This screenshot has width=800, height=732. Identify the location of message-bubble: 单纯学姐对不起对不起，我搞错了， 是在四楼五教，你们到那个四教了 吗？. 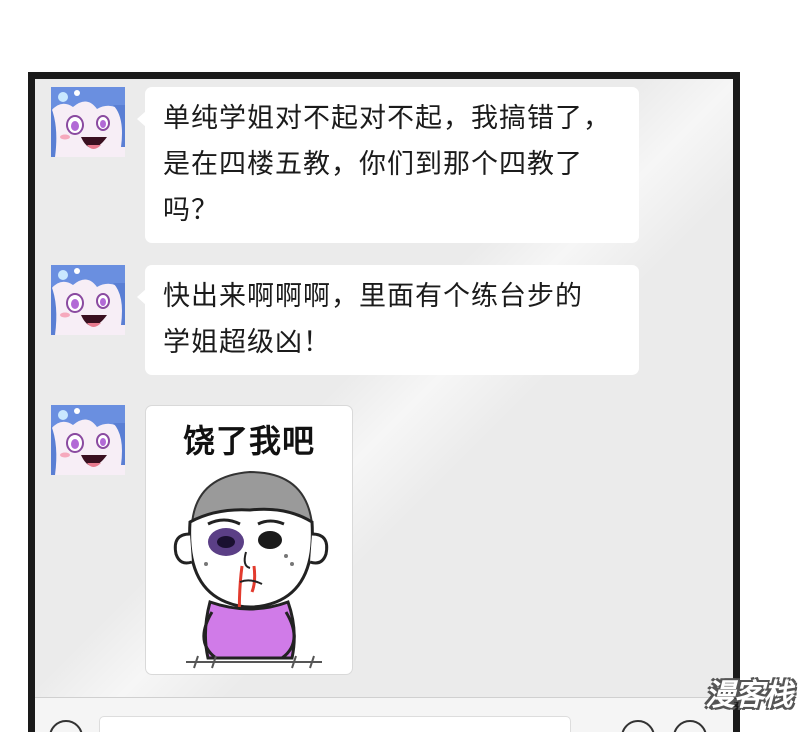
(388, 165).